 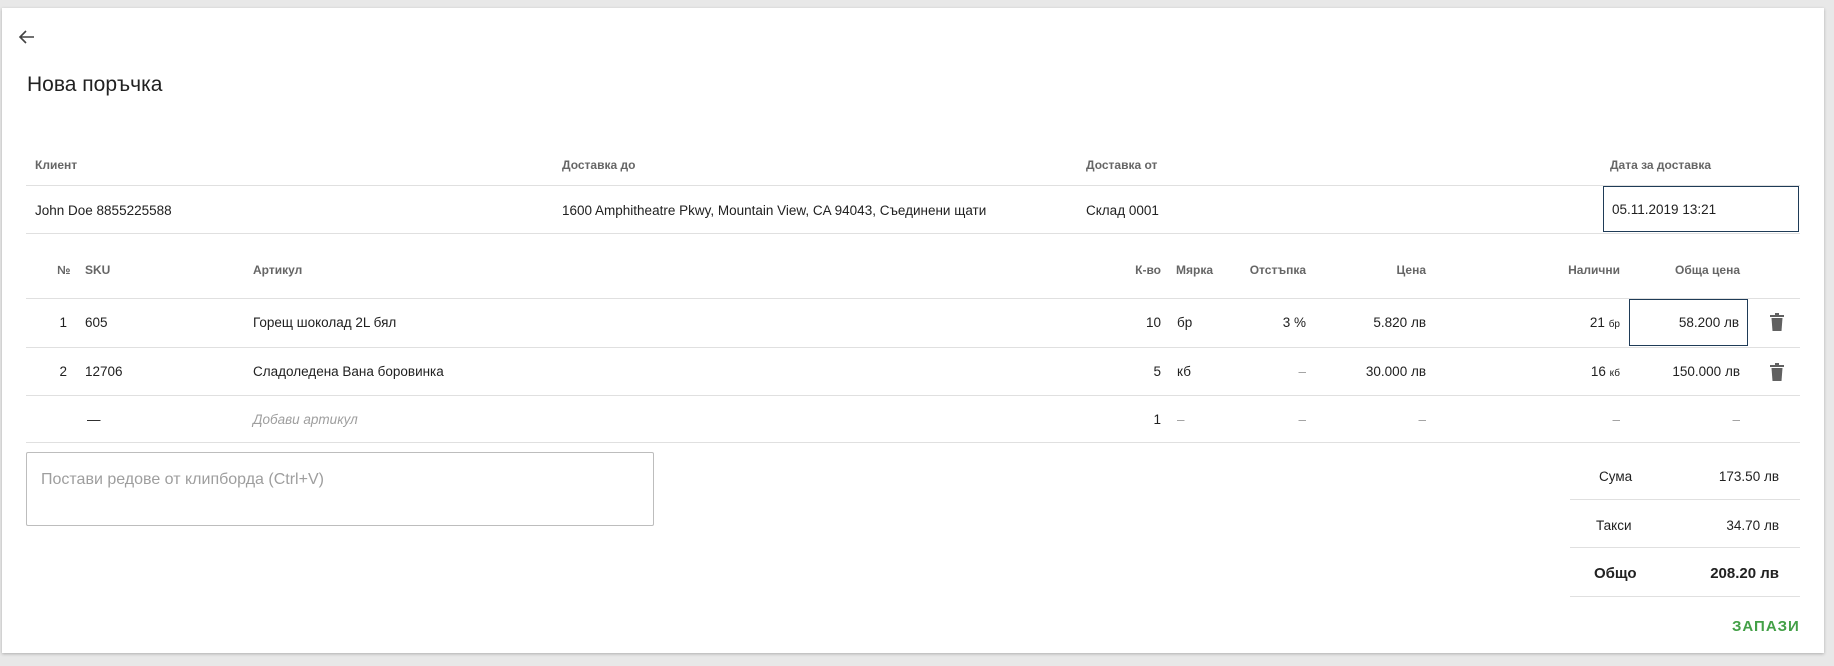 I want to click on available-count: 16, so click(x=1598, y=371).